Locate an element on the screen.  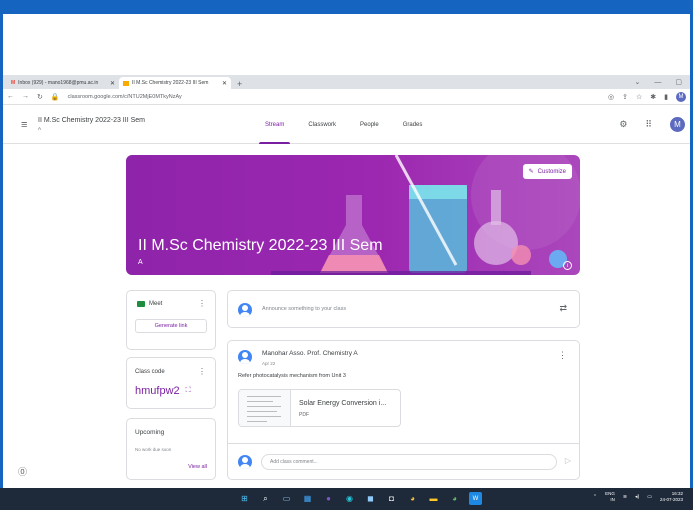
attachment-card: Solar Energy Conversion i... PDF is located at coordinates (319, 408).